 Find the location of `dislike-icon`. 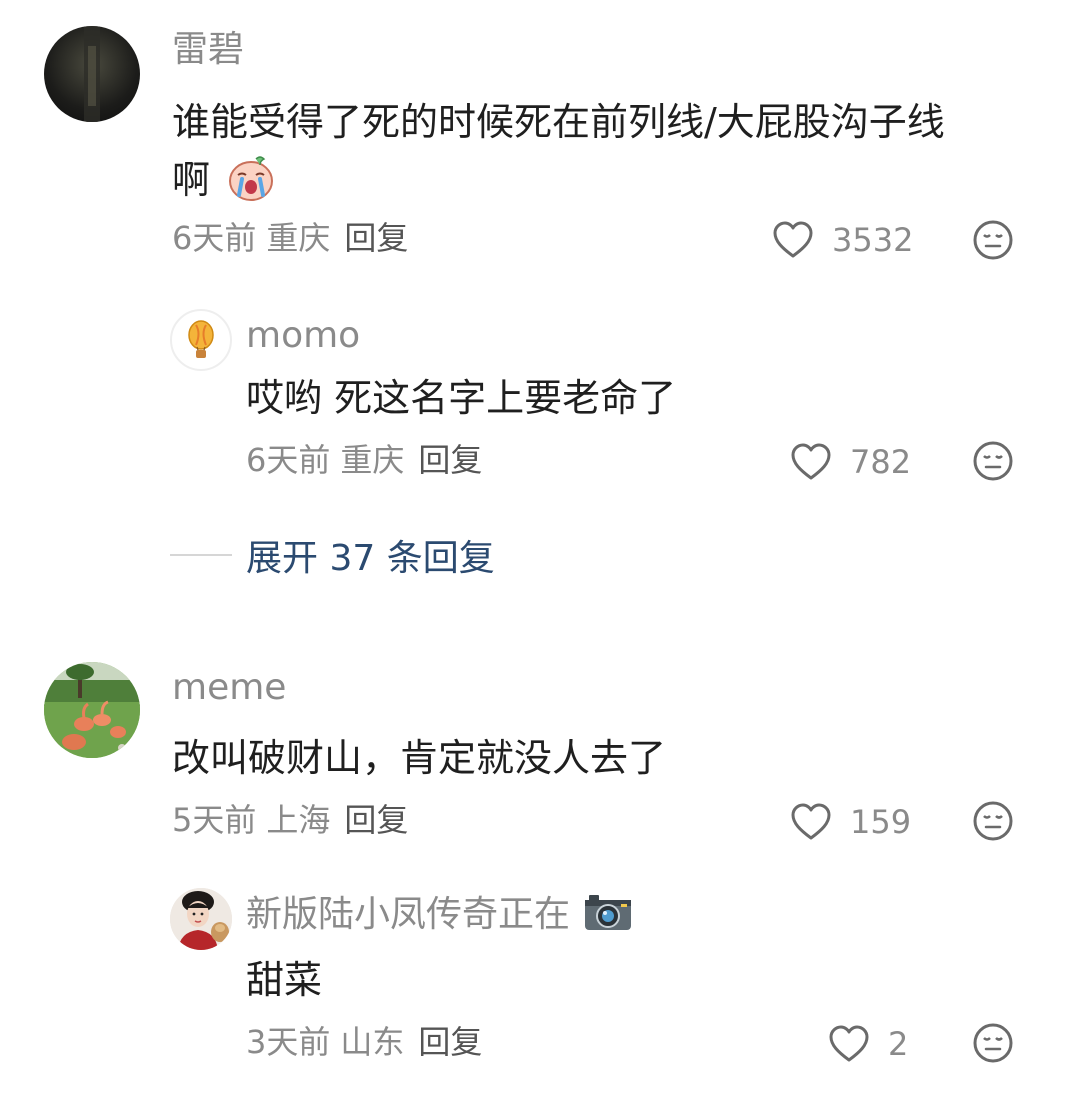

dislike-icon is located at coordinates (993, 1043).